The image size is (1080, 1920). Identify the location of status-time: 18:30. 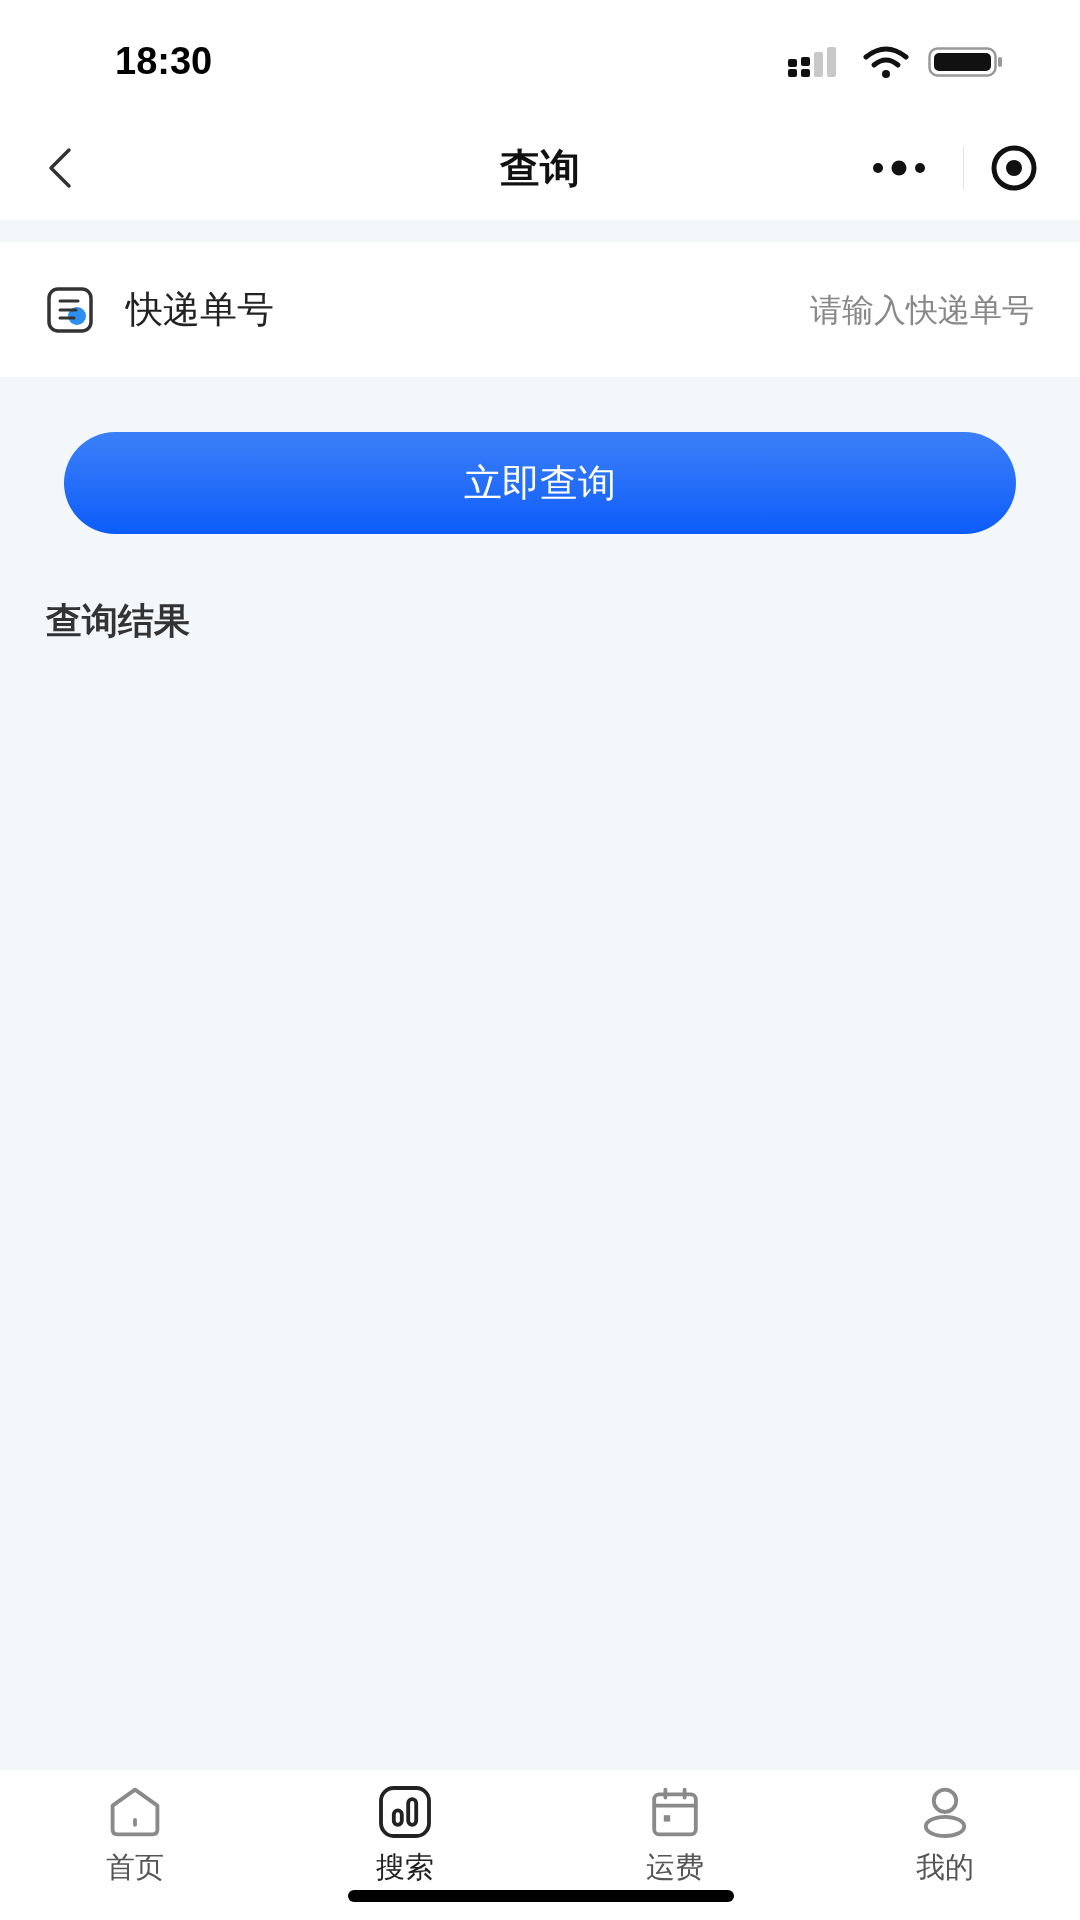
(164, 61).